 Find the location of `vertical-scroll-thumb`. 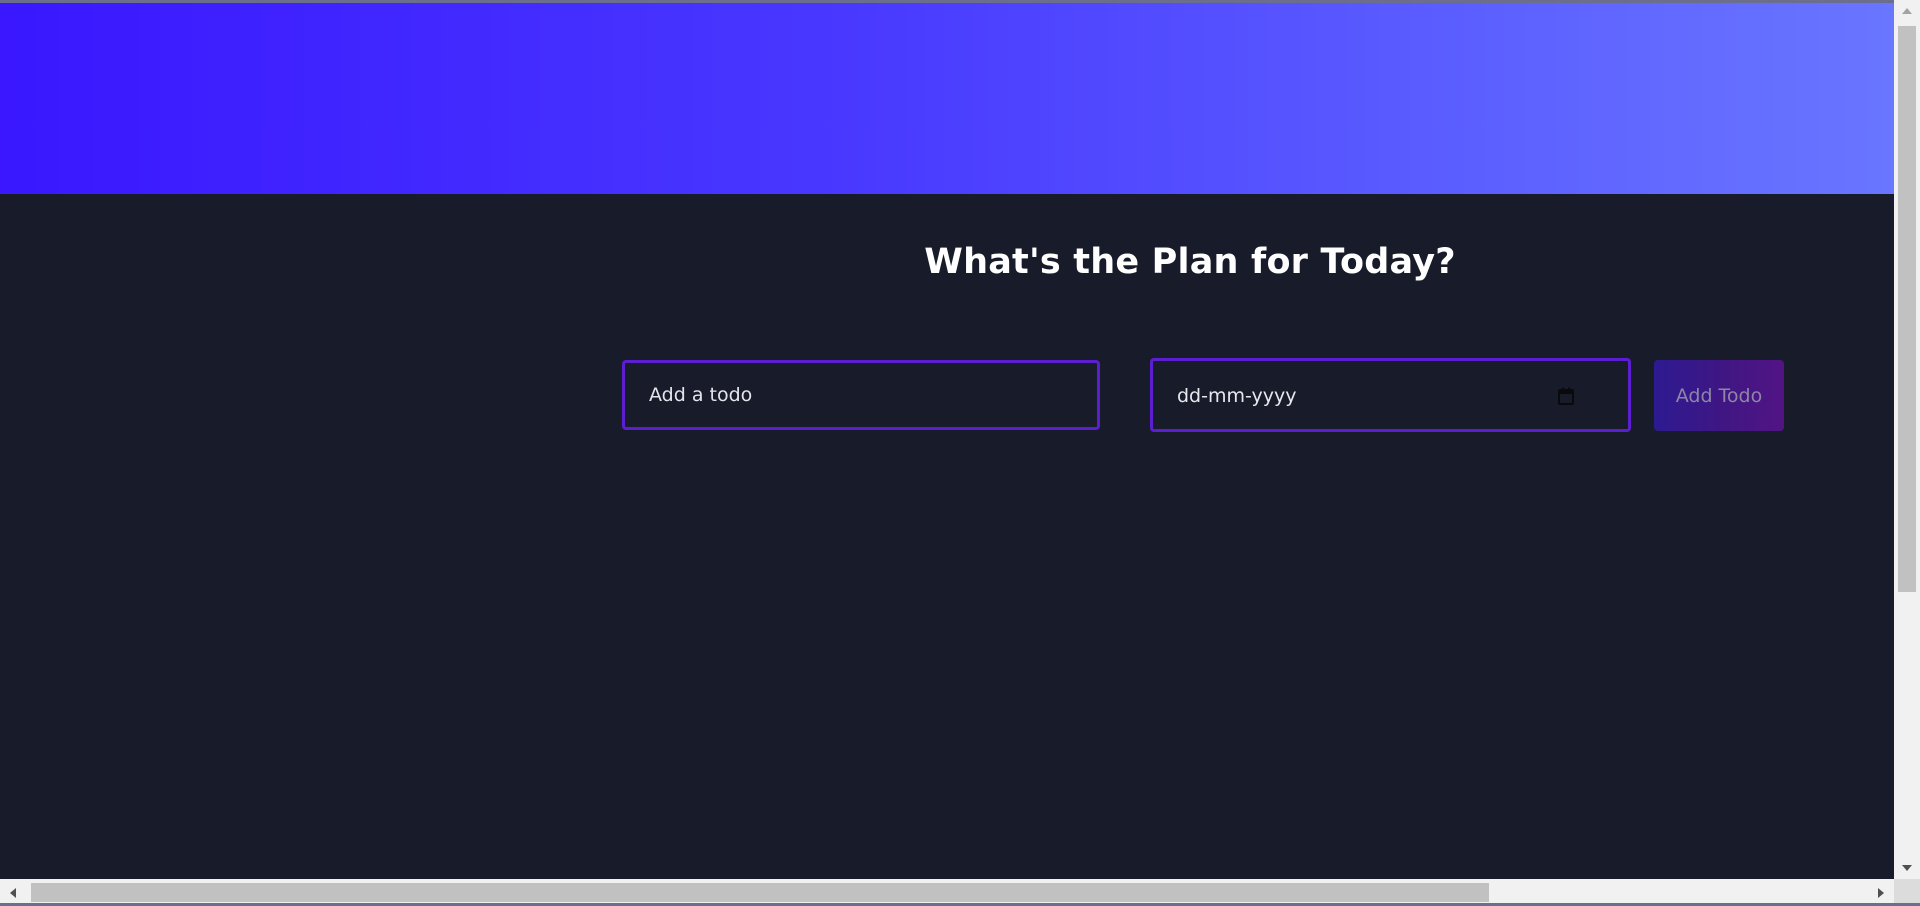

vertical-scroll-thumb is located at coordinates (1907, 309).